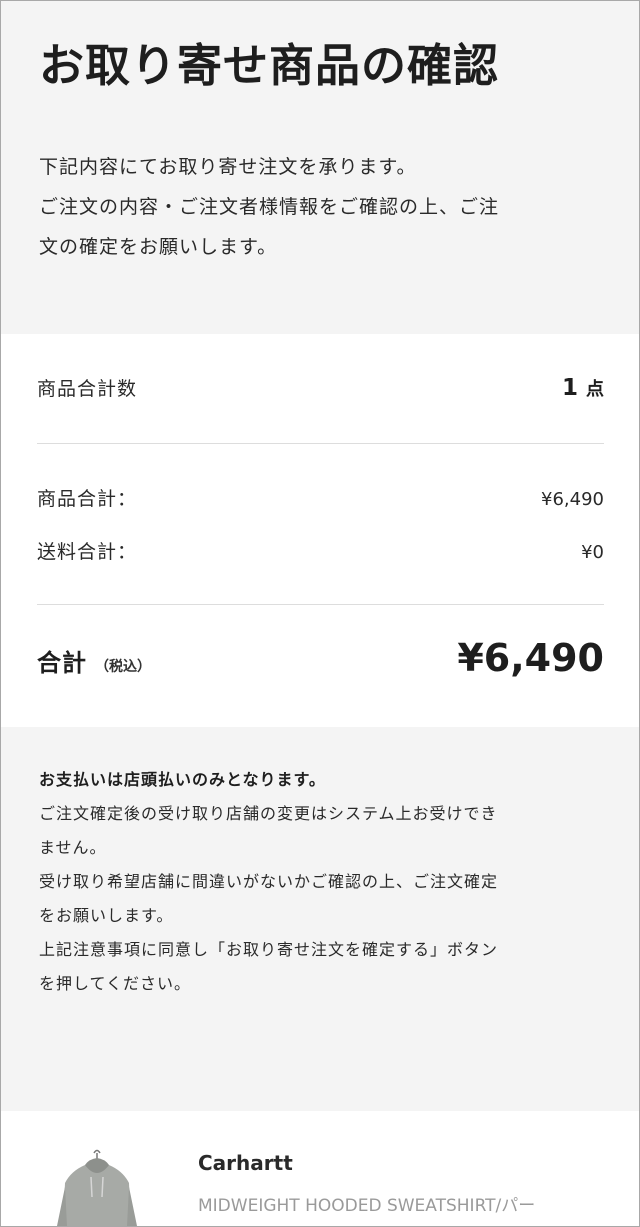 The width and height of the screenshot is (640, 1227). I want to click on shipping-value: ¥0, so click(592, 552).